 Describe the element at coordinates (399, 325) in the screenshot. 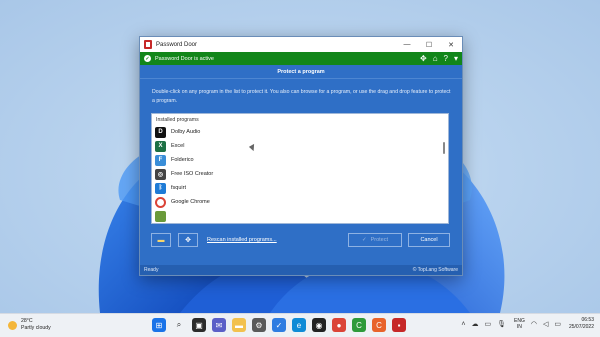

I see `password-door-taskbar-icon: ▪` at that location.